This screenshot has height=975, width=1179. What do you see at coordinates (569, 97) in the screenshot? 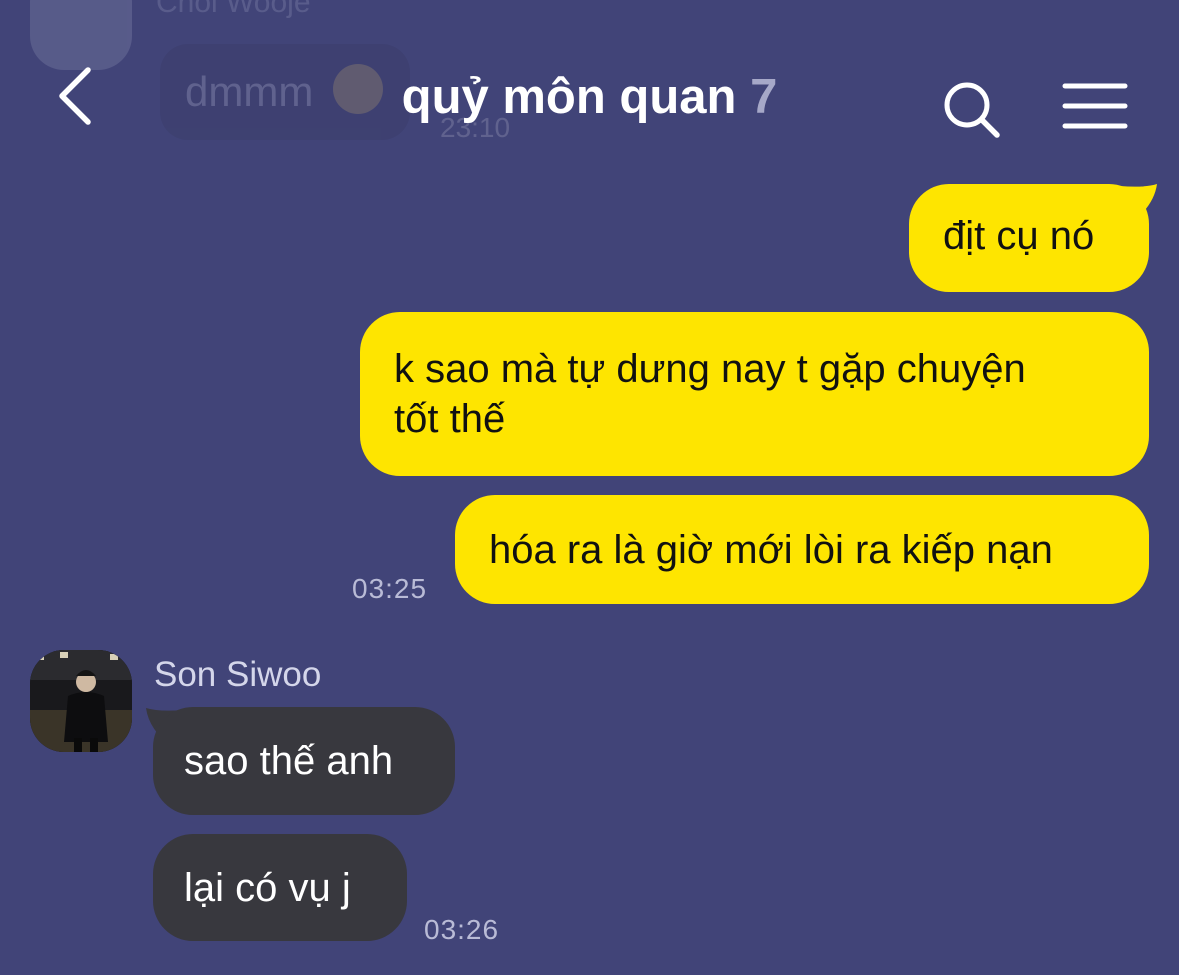
I see `chat-room-name: quỷ môn quan` at bounding box center [569, 97].